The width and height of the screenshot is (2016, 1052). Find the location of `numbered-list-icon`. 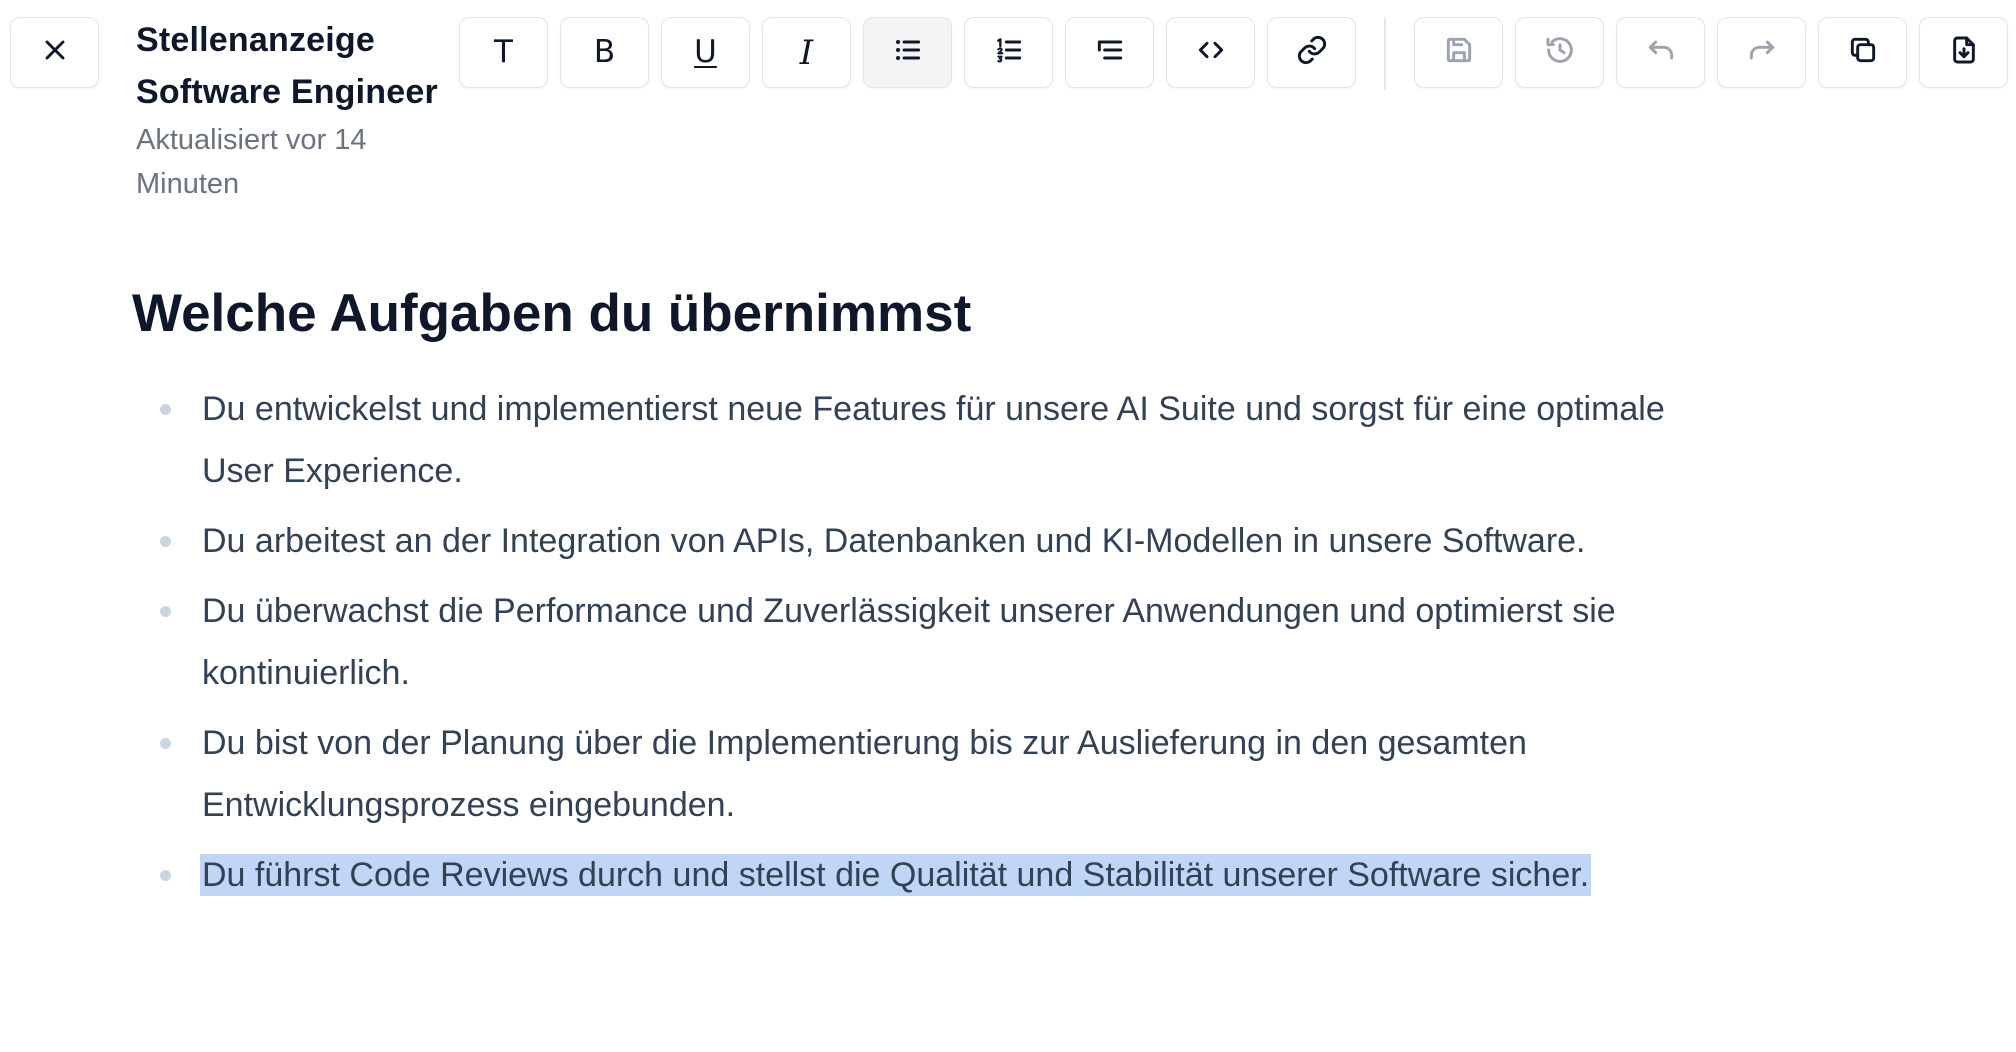

numbered-list-icon is located at coordinates (1009, 52).